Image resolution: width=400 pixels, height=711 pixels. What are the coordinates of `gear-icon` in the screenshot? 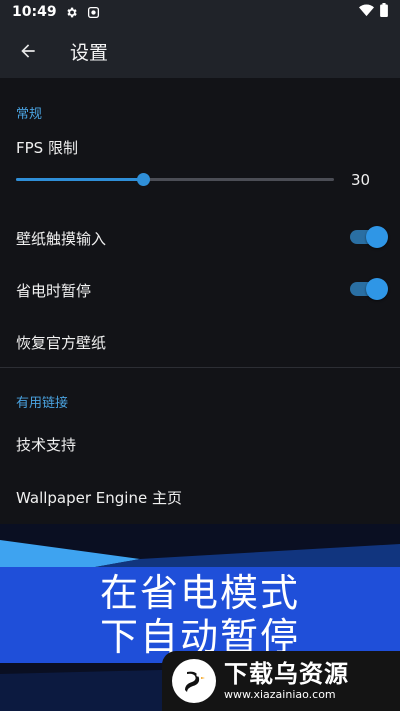 It's located at (72, 12).